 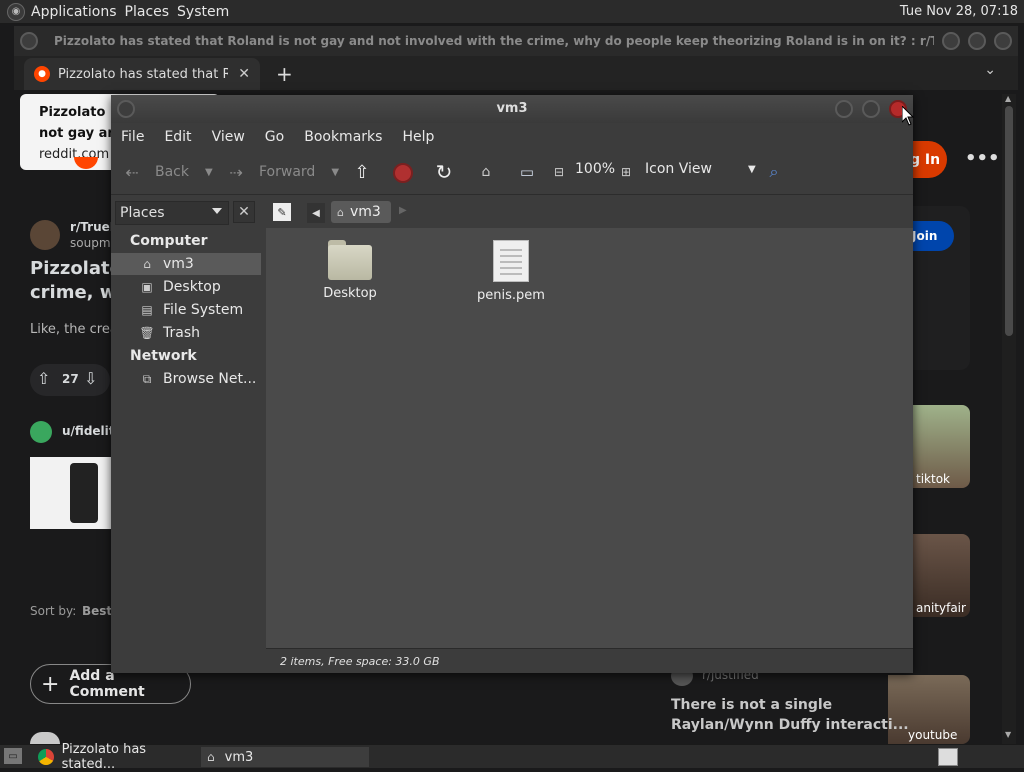 I want to click on location-bar: Places ✕ ✎ ◀ ⌂ vm3 ▶, so click(x=512, y=212).